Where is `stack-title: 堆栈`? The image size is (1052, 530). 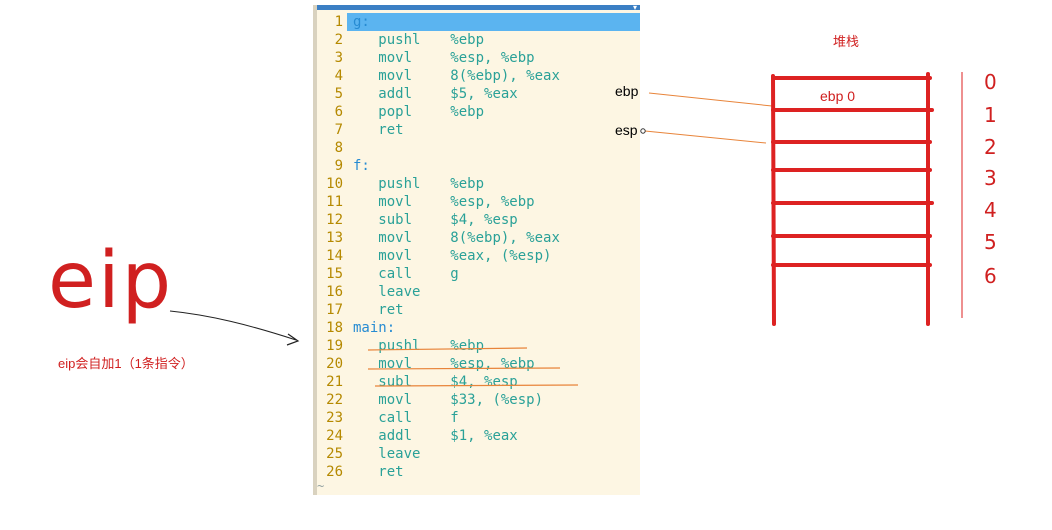 stack-title: 堆栈 is located at coordinates (846, 41).